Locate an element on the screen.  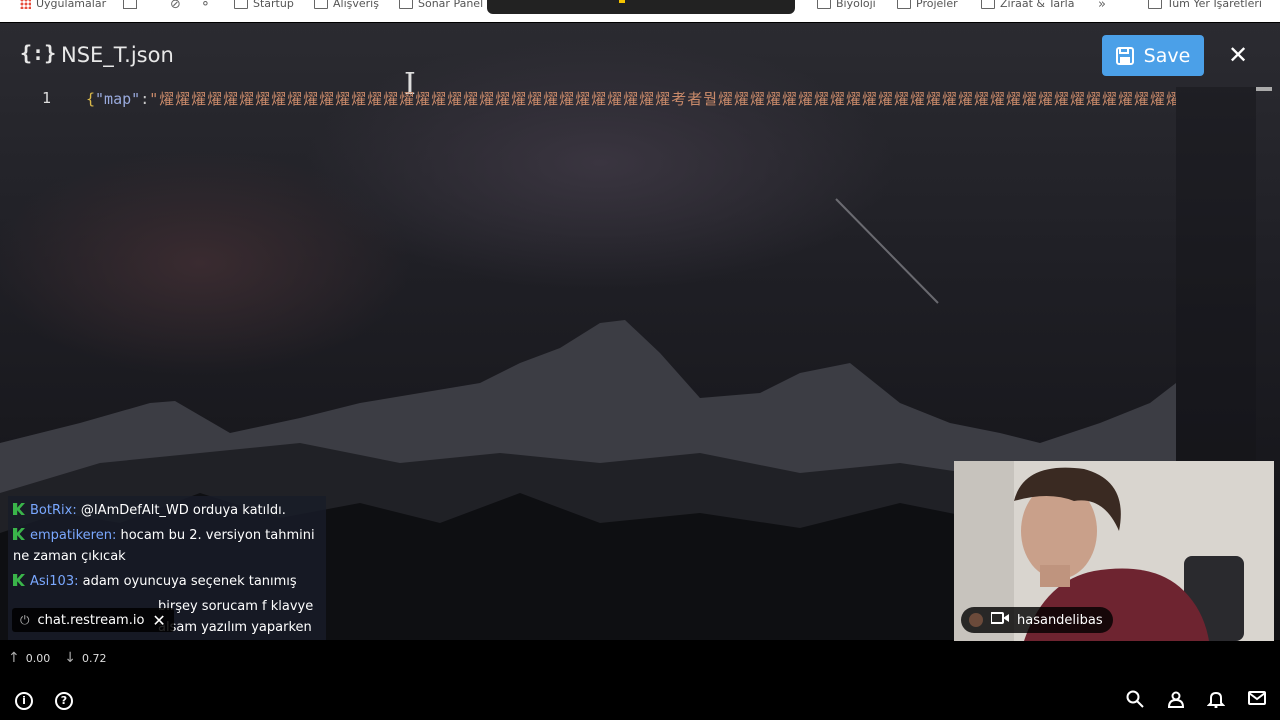
bookmarks-more-button: » is located at coordinates (1102, 6).